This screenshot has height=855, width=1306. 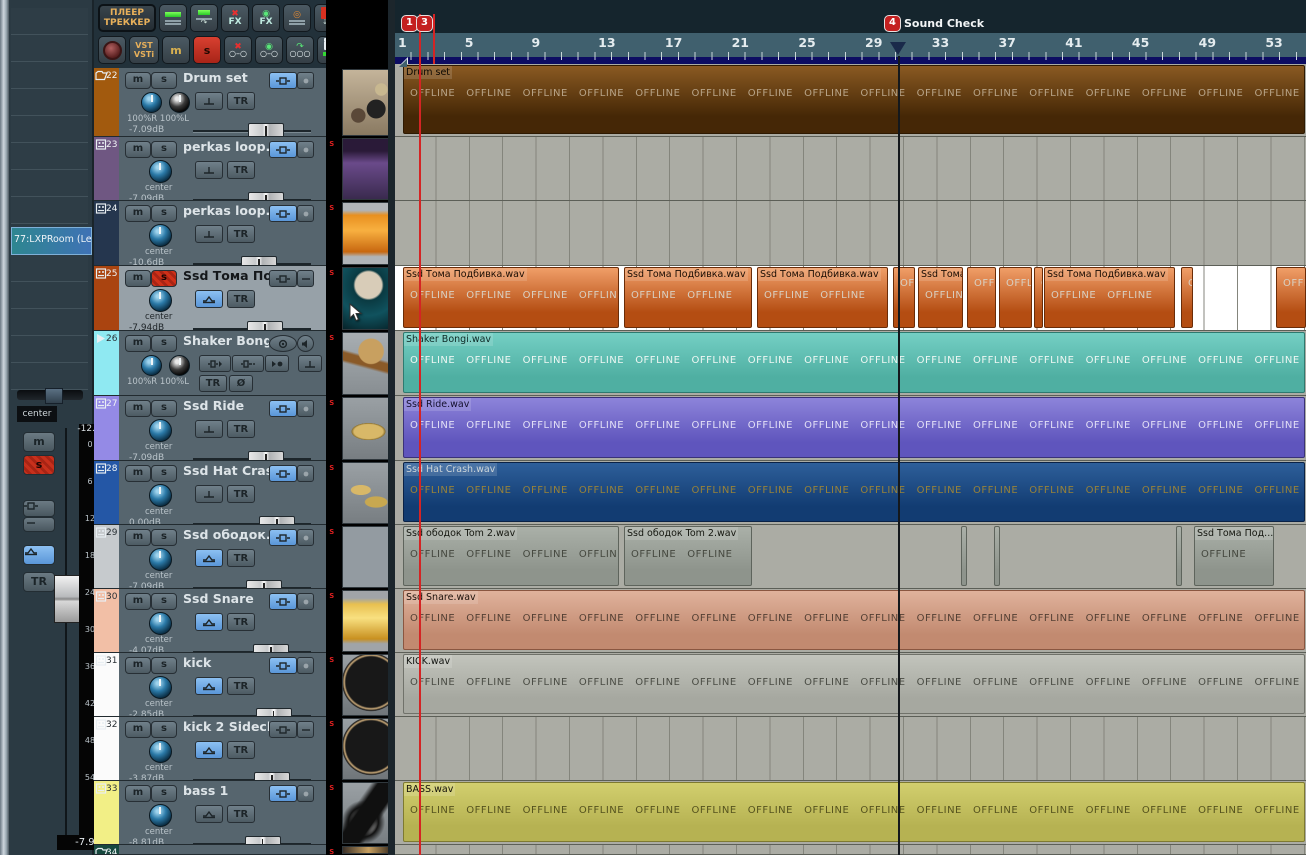 What do you see at coordinates (39, 508) in the screenshot?
I see `channel-output-button` at bounding box center [39, 508].